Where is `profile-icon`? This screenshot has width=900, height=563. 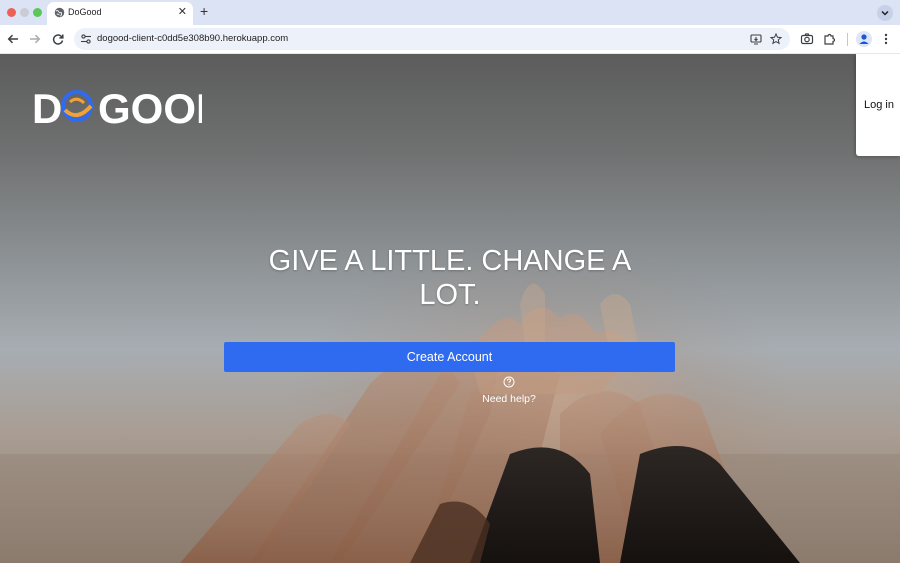 profile-icon is located at coordinates (864, 39).